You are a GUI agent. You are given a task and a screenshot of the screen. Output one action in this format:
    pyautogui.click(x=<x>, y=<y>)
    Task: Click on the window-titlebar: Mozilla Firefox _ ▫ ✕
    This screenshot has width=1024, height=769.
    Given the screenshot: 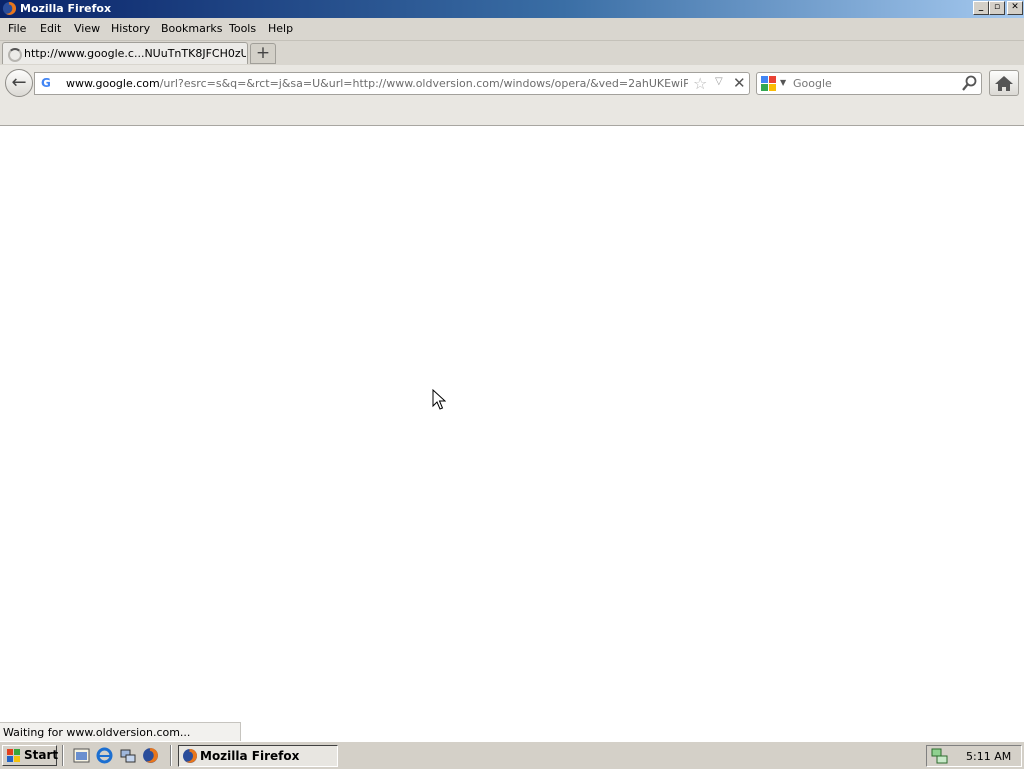 What is the action you would take?
    pyautogui.click(x=512, y=9)
    